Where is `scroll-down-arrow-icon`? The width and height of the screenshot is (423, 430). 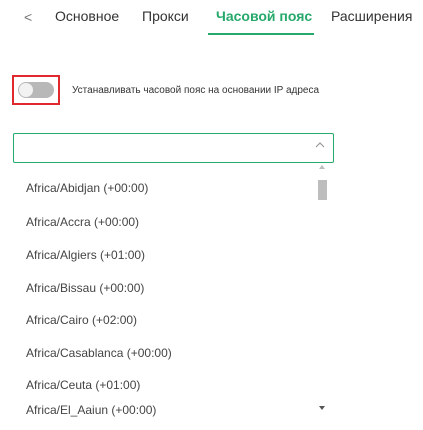
scroll-down-arrow-icon is located at coordinates (322, 408).